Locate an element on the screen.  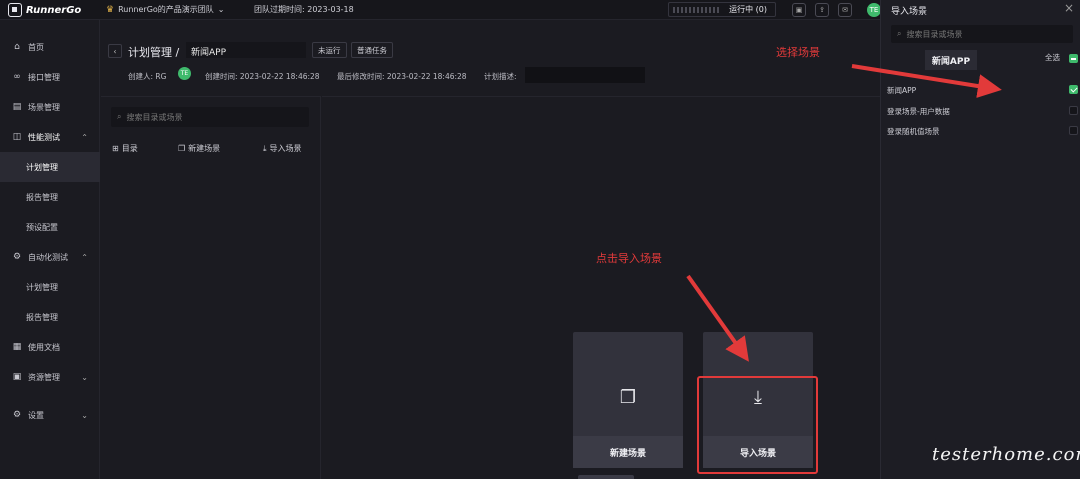
back-button: ‹ is located at coordinates (115, 51).